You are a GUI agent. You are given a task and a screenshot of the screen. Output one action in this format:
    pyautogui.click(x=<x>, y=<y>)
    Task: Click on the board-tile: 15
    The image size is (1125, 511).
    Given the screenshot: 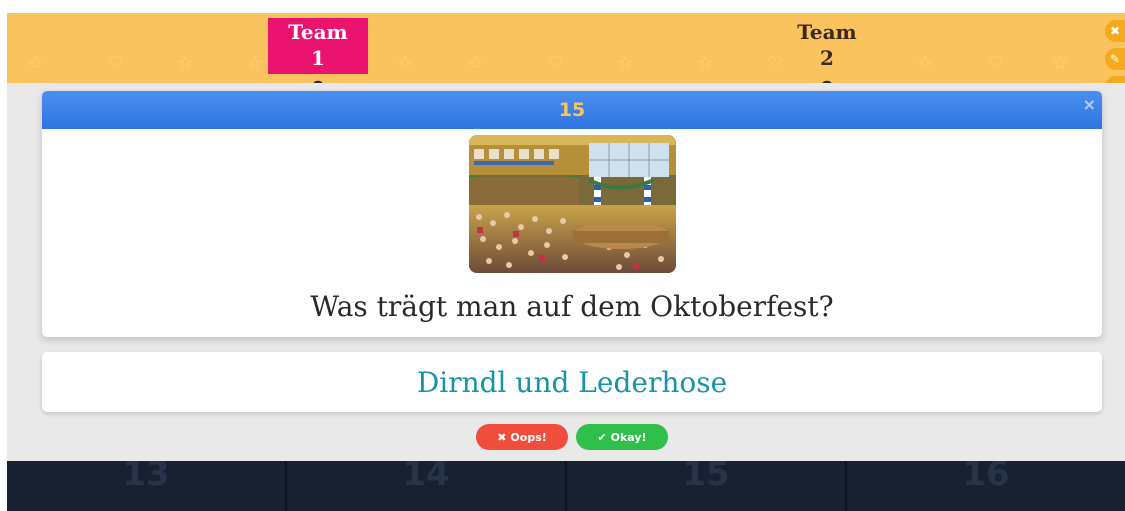 What is the action you would take?
    pyautogui.click(x=707, y=486)
    